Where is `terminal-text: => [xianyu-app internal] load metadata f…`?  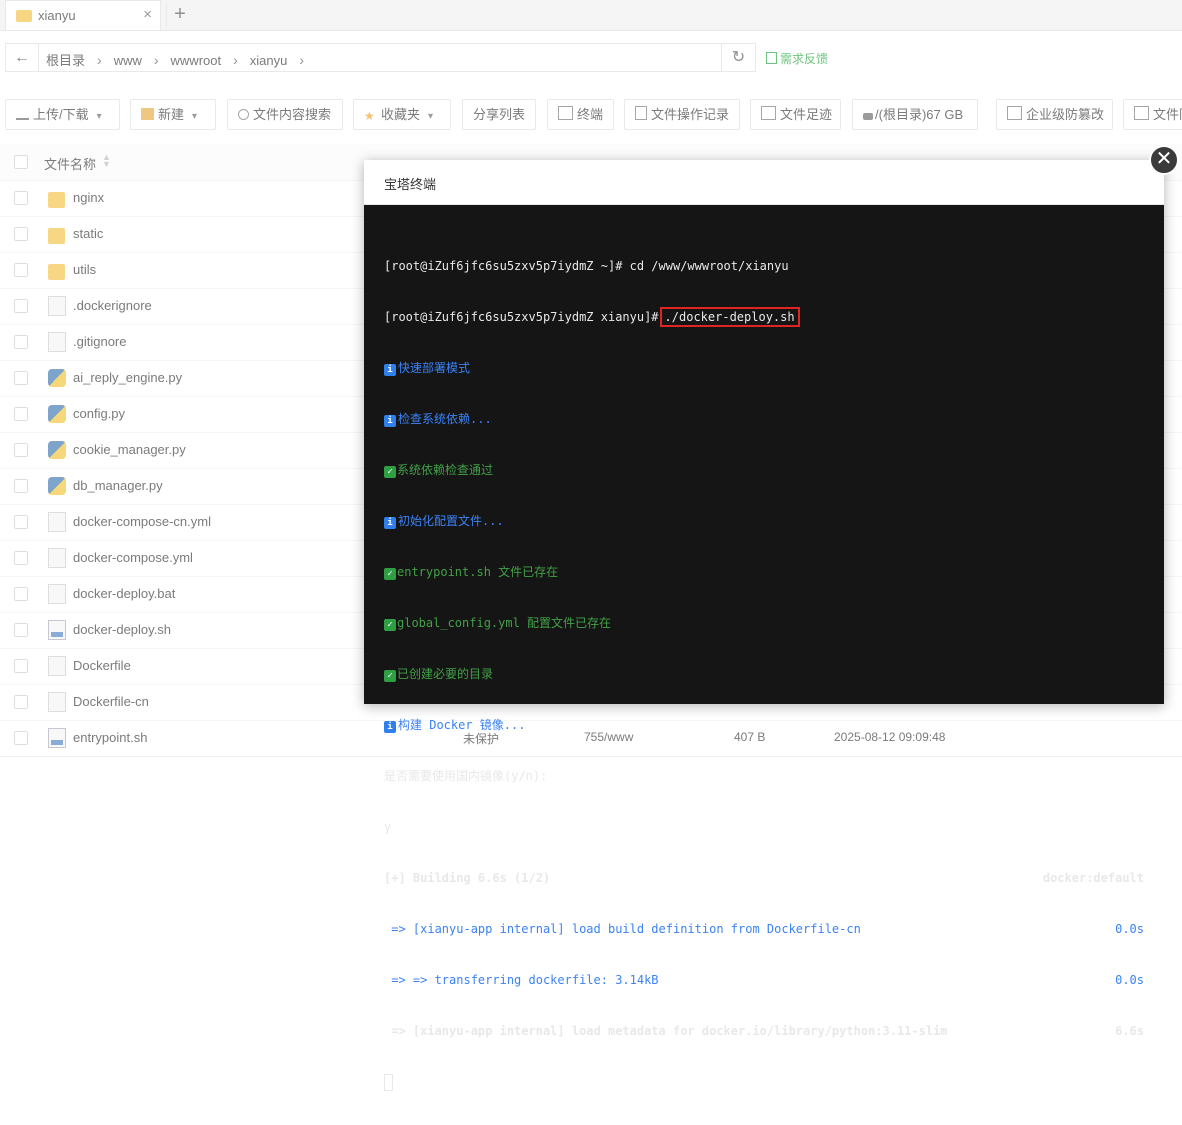
terminal-text: => [xianyu-app internal] load metadata f… is located at coordinates (666, 1031).